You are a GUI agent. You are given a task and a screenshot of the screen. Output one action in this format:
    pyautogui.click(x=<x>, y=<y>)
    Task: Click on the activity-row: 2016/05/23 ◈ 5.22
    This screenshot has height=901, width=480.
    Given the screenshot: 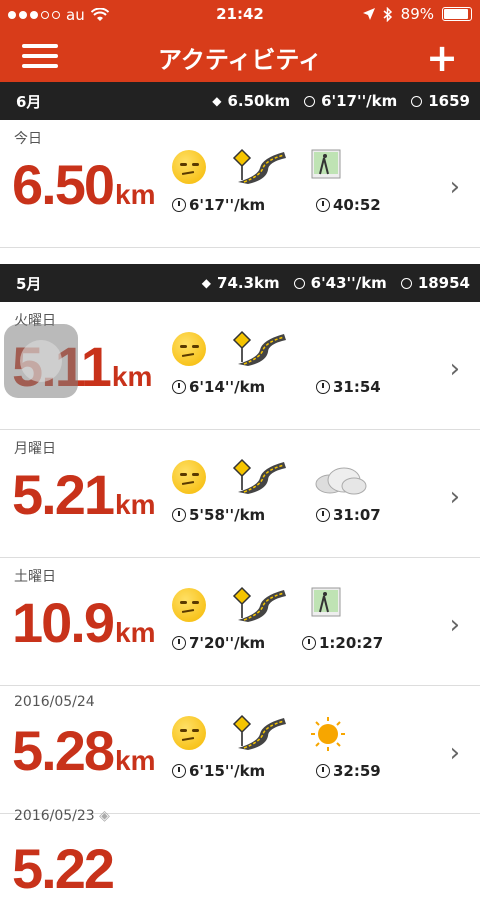 What is the action you would take?
    pyautogui.click(x=240, y=850)
    